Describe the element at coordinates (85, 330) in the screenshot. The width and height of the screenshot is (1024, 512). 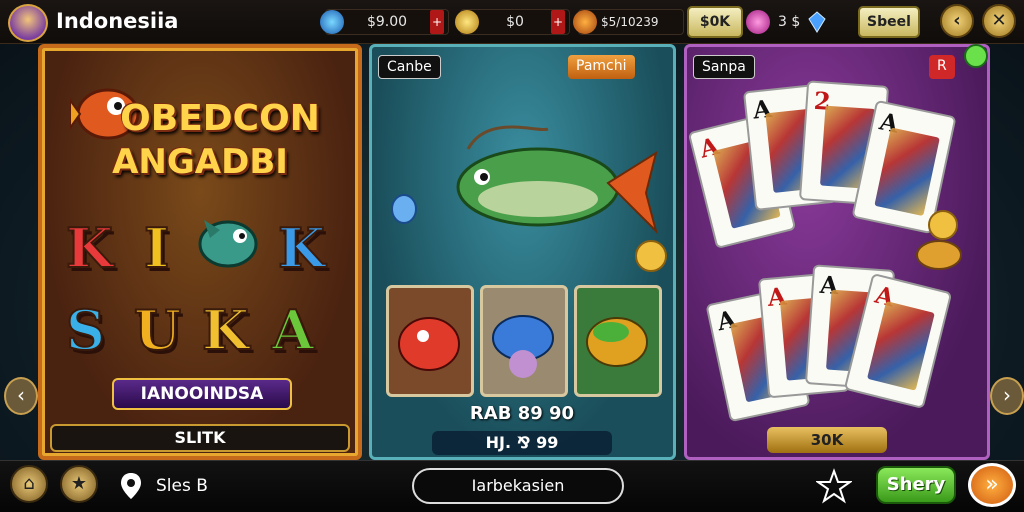
I see `slot-letter: S` at that location.